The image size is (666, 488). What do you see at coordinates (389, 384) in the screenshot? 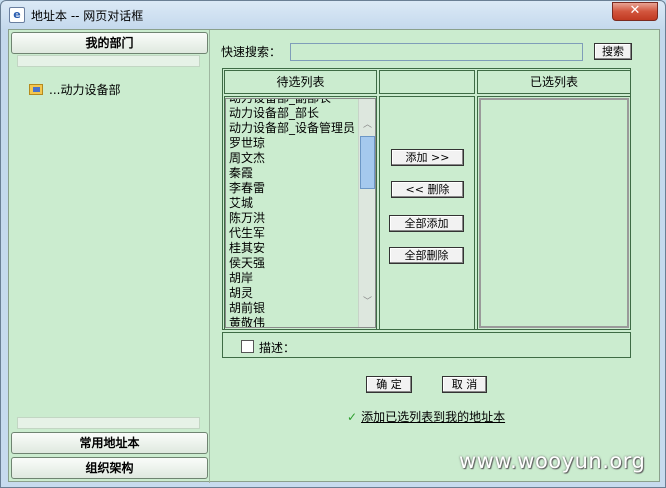
I see `confirm-button: 确 定` at bounding box center [389, 384].